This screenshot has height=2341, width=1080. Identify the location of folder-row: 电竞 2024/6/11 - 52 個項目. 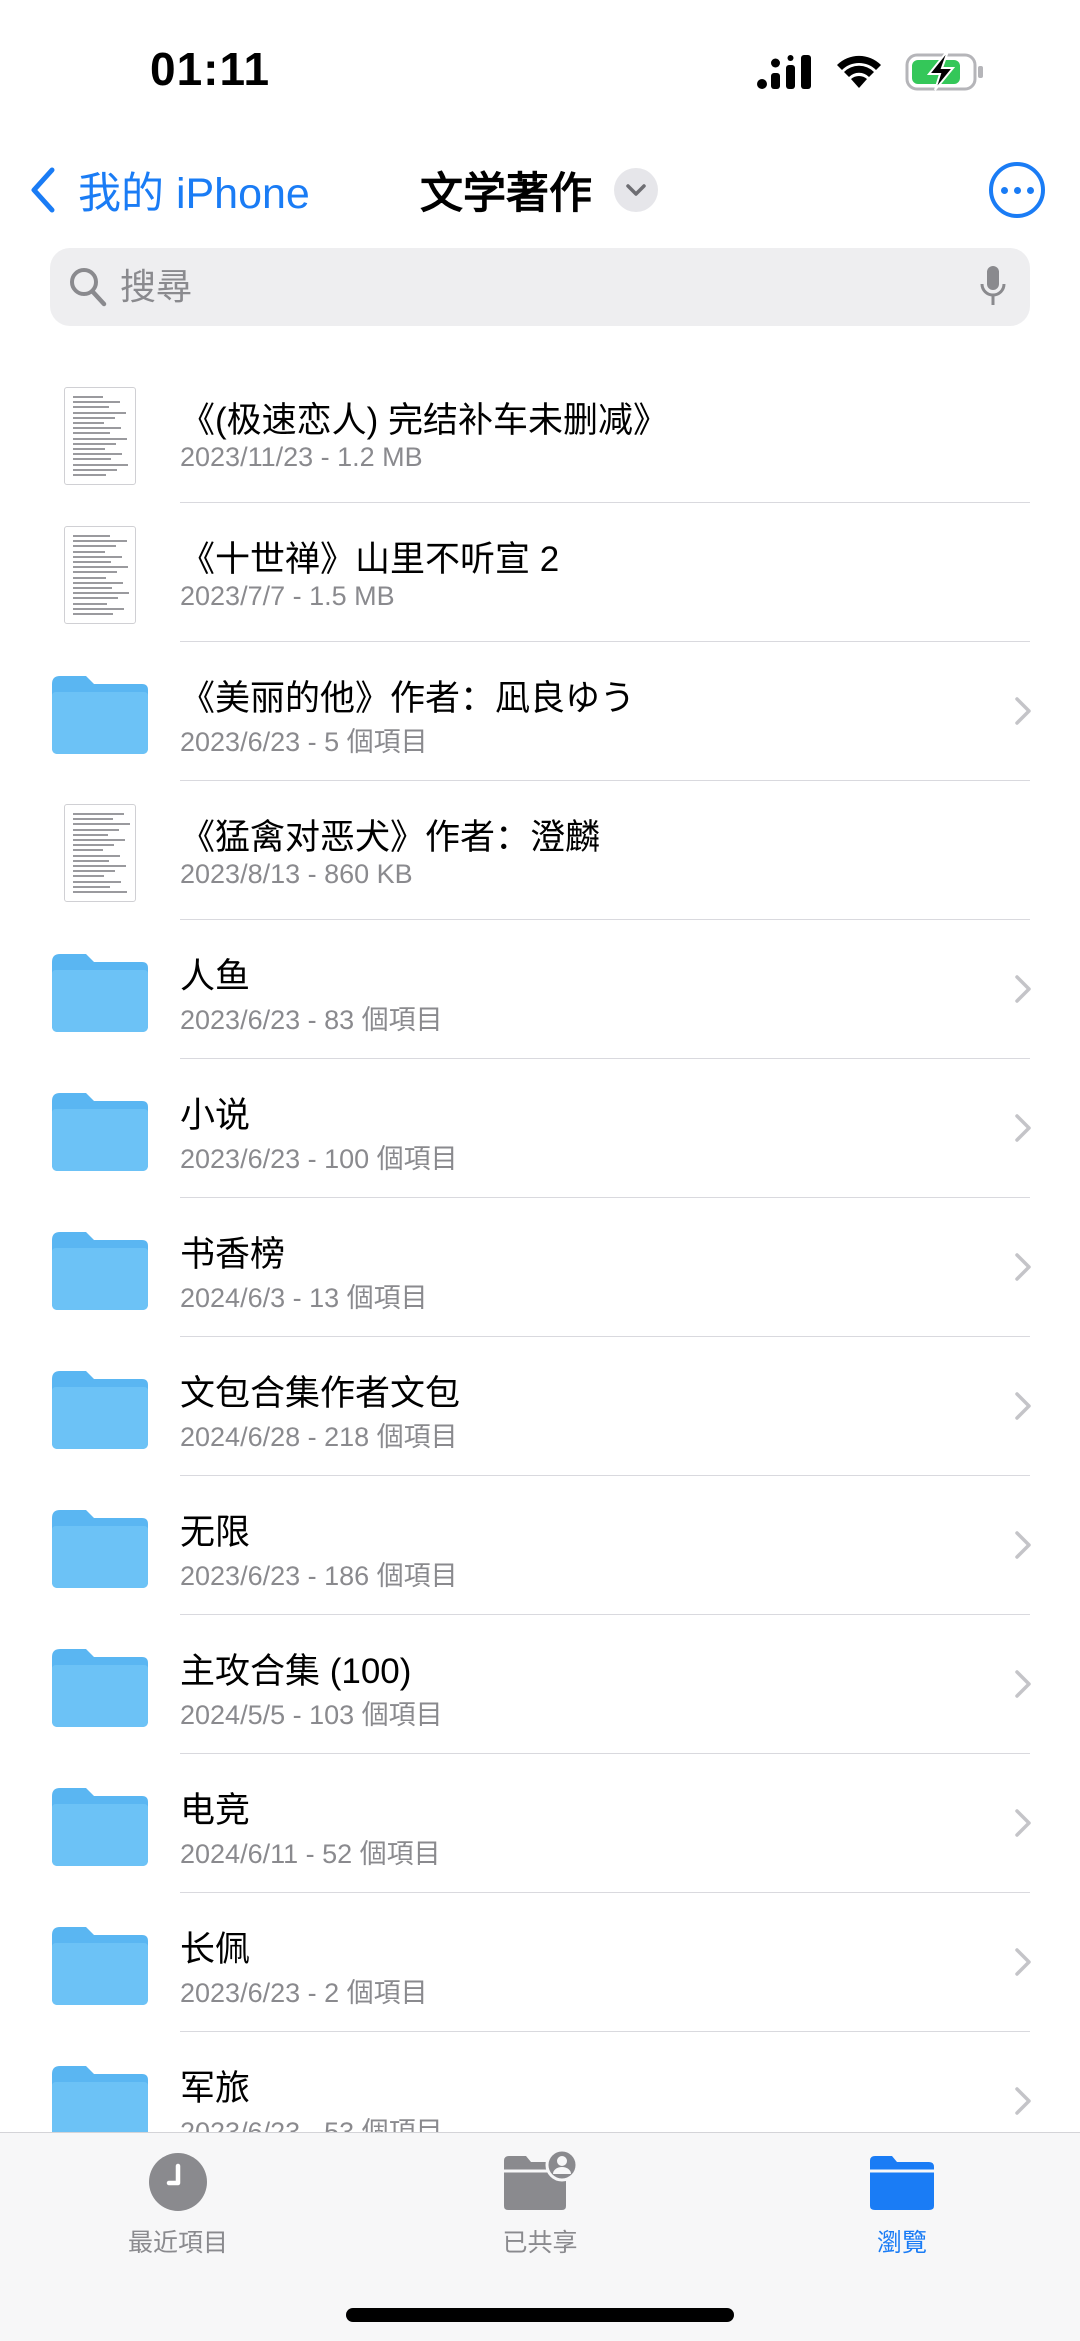
(540, 1823).